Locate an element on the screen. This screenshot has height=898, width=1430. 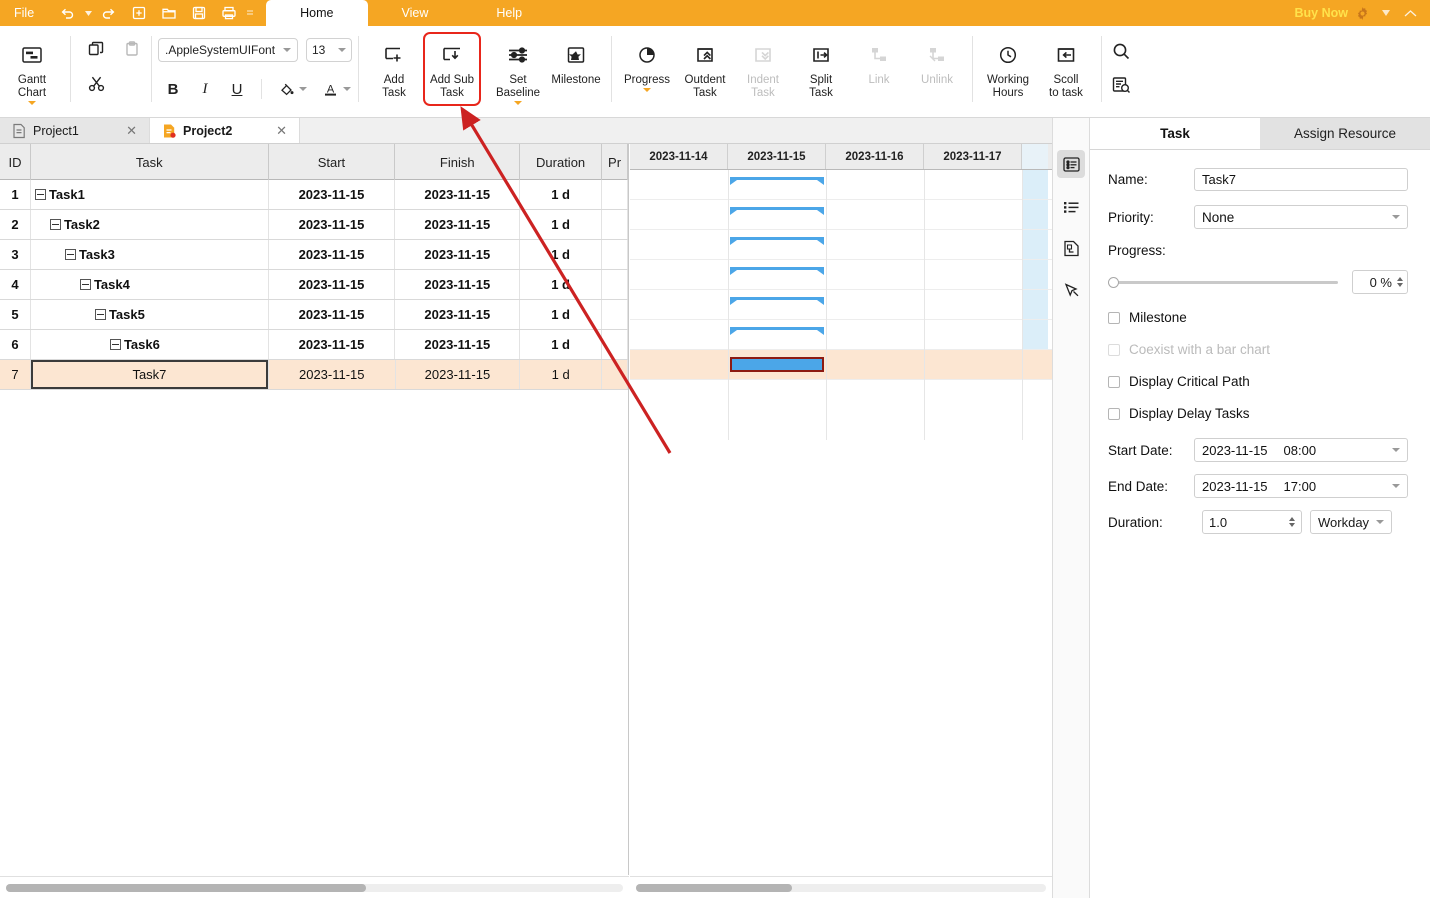
cell-task: Task3 is located at coordinates (150, 254).